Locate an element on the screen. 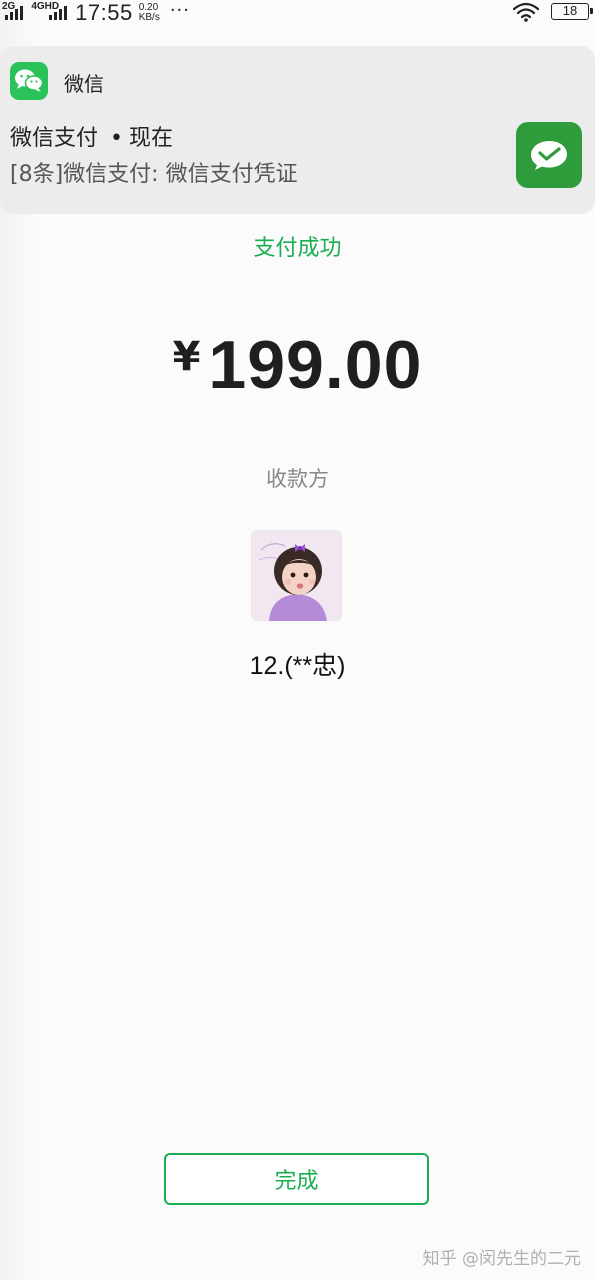 The width and height of the screenshot is (595, 1280). watermark: 知乎 @闵先生的二元 is located at coordinates (501, 1259).